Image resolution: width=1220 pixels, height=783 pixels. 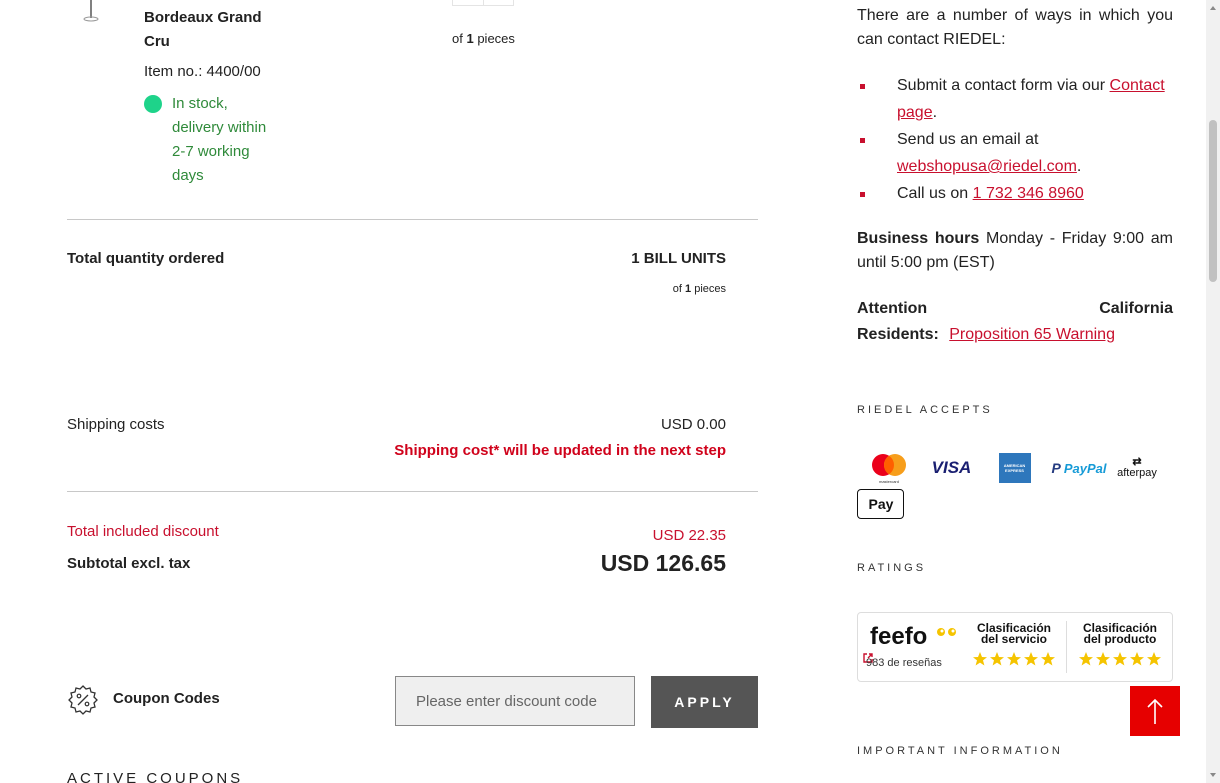 What do you see at coordinates (689, 535) in the screenshot?
I see `discount-value: USD 22.35` at bounding box center [689, 535].